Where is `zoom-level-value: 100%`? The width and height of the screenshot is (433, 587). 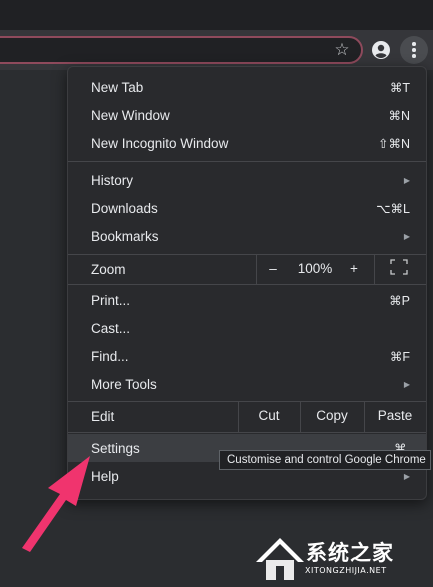
zoom-level-value: 100% is located at coordinates (315, 268).